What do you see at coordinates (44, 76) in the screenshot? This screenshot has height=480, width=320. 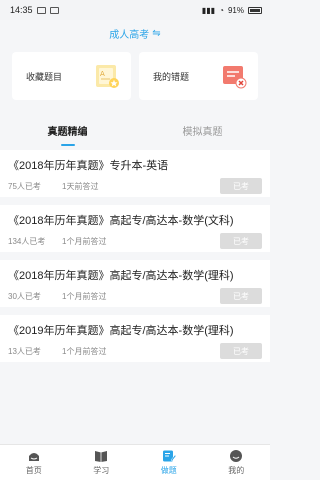 I see `favorites-label: 收藏题目` at bounding box center [44, 76].